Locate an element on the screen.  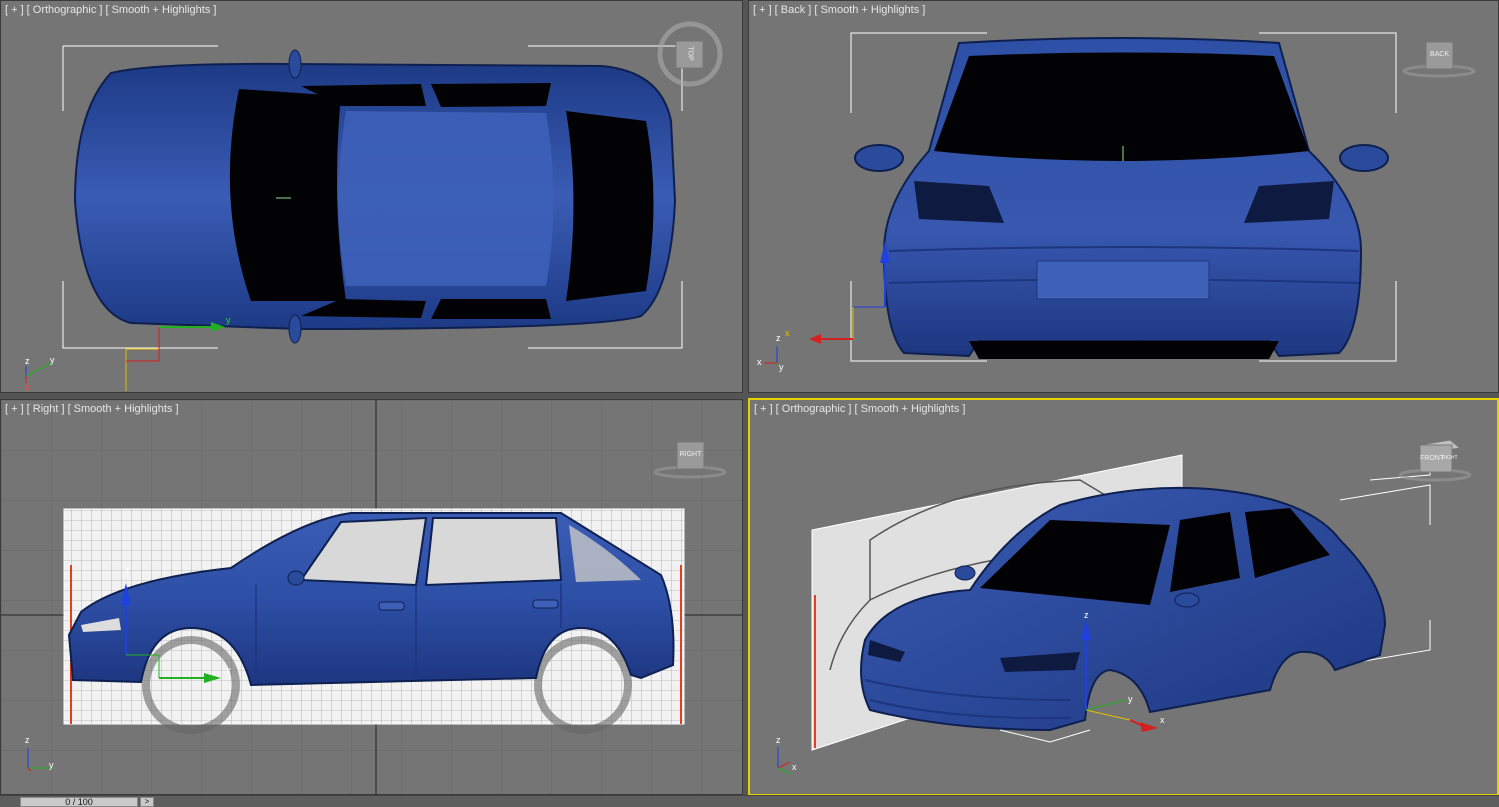
viewcube-label-right: RIGHT is located at coordinates (1450, 458).